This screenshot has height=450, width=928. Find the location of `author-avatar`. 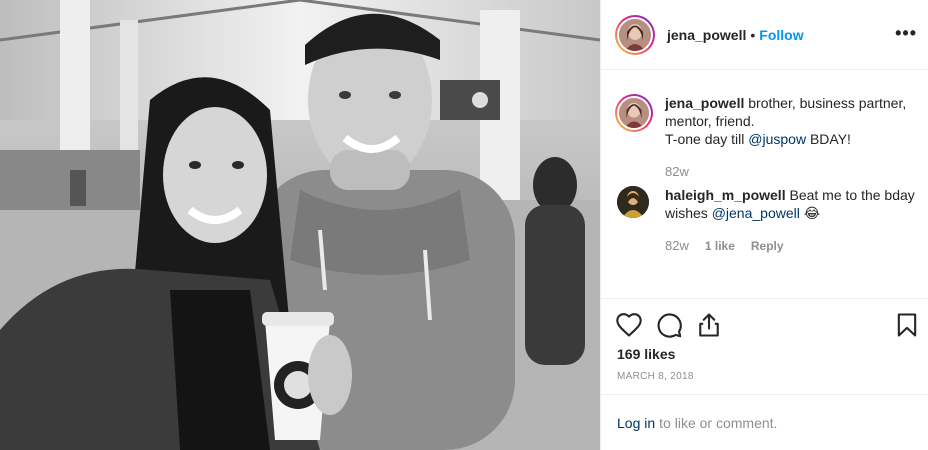

author-avatar is located at coordinates (635, 34).